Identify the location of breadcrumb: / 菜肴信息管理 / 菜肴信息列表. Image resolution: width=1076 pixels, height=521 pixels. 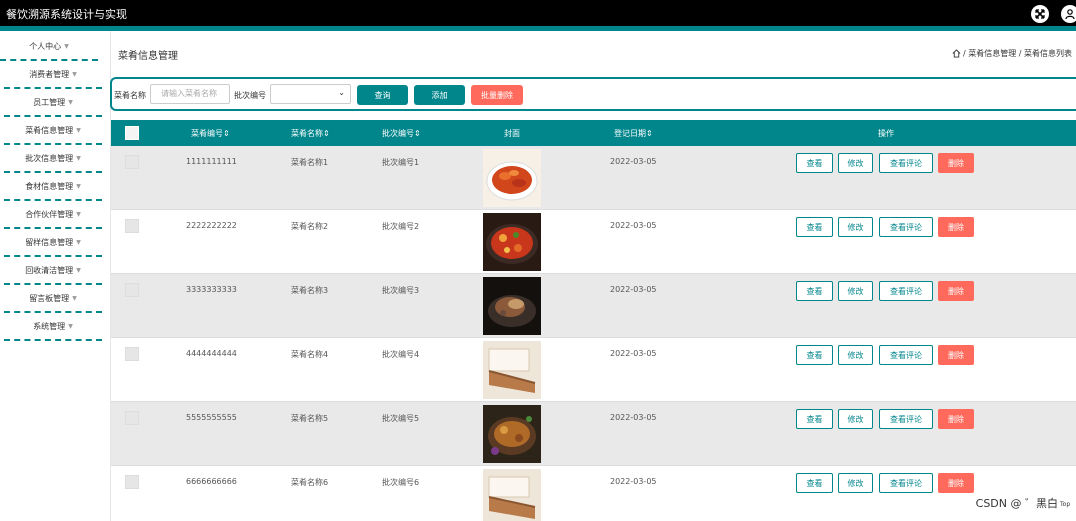
(1012, 53).